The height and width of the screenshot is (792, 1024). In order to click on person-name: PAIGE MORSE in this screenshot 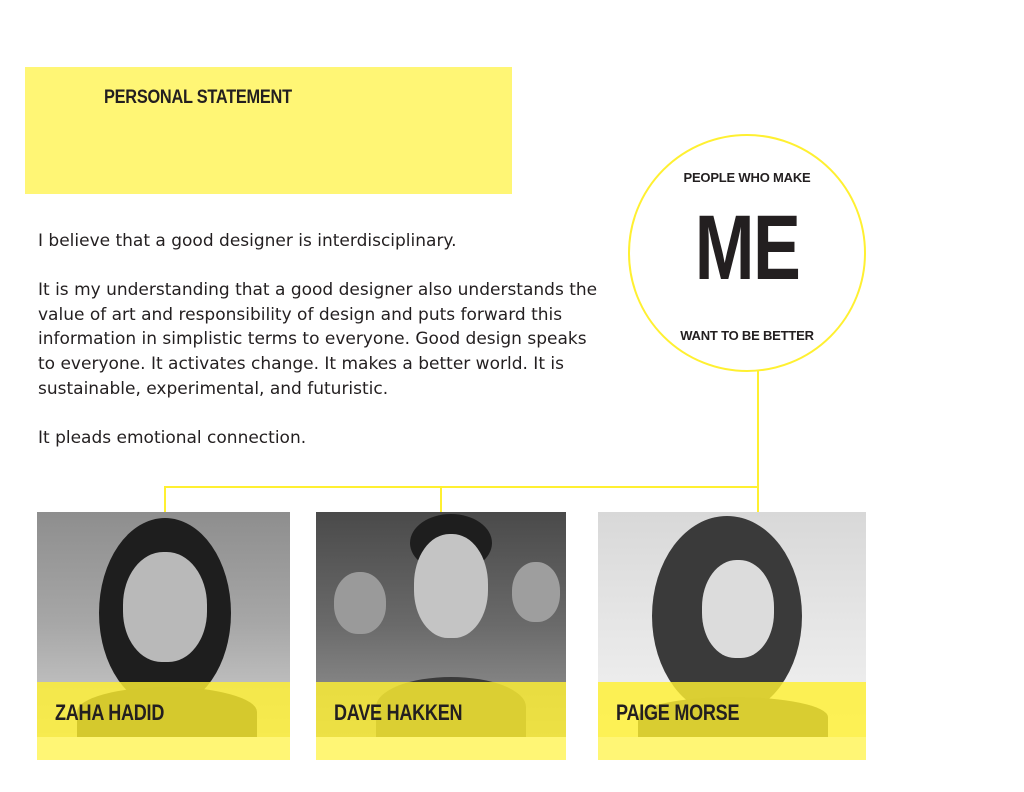, I will do `click(678, 712)`.